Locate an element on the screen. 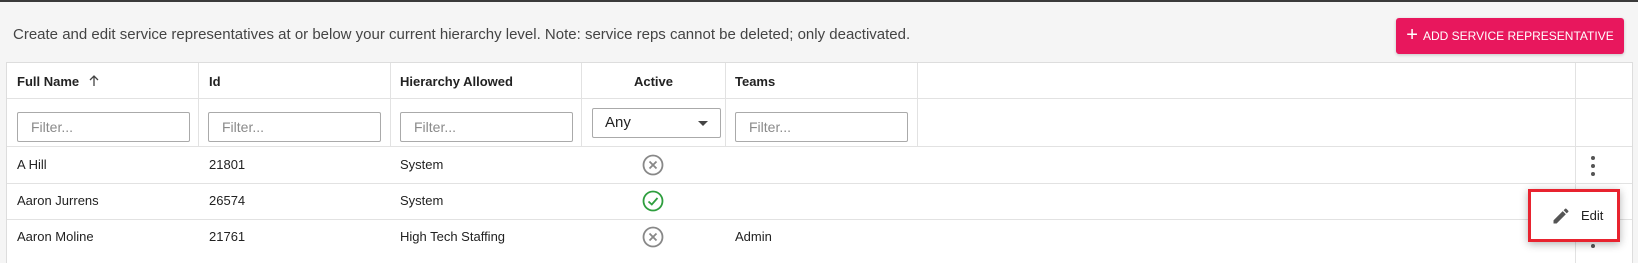 The image size is (1638, 263). row-actions-kebab-icon is located at coordinates (1593, 166).